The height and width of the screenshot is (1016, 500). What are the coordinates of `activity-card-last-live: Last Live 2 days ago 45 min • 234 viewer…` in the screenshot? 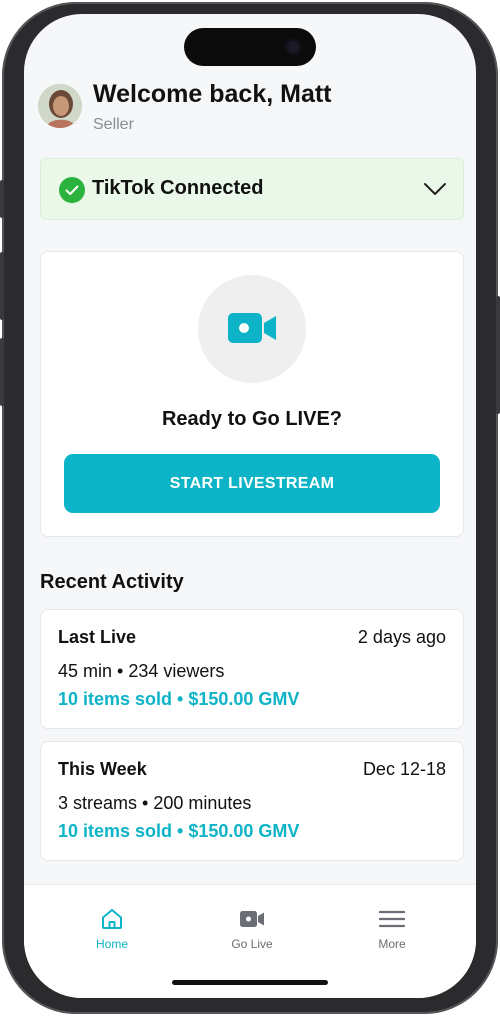 It's located at (252, 669).